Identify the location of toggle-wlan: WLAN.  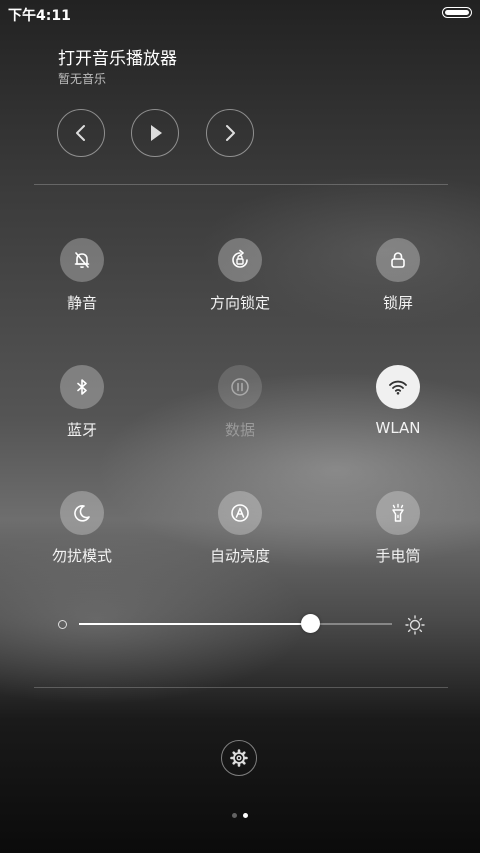
(398, 401).